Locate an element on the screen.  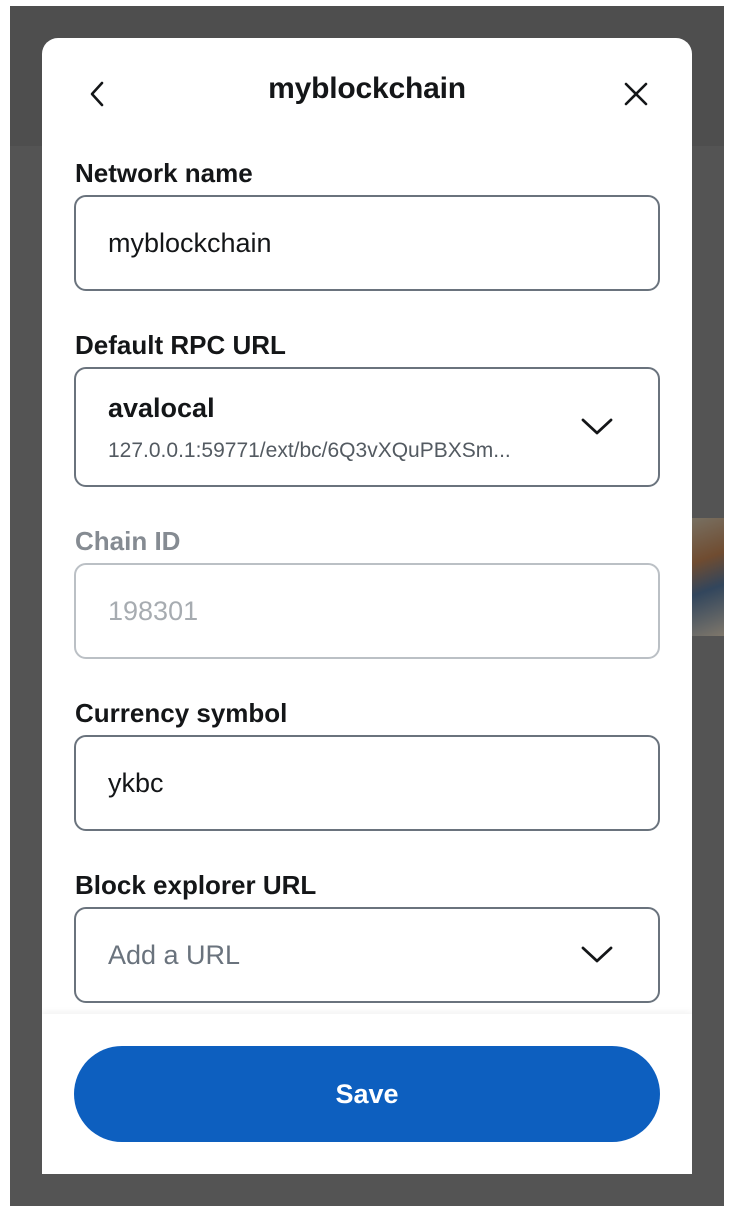
modal-title: myblockchain is located at coordinates (367, 88).